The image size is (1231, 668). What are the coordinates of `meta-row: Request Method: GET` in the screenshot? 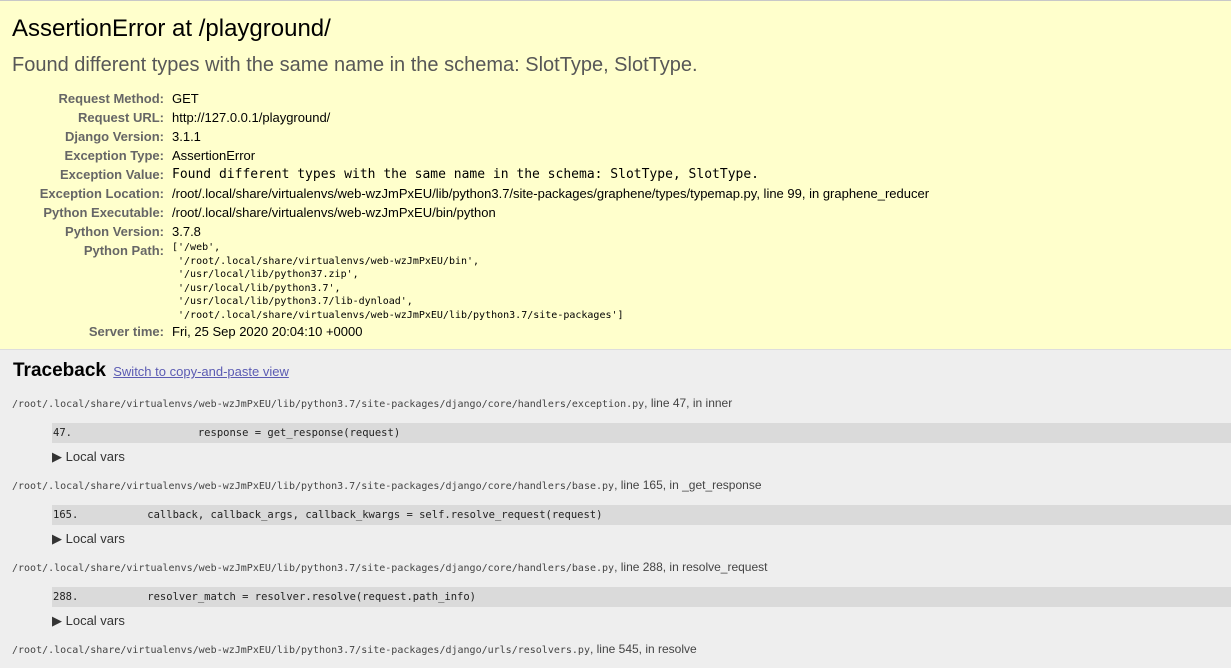 It's located at (480, 98).